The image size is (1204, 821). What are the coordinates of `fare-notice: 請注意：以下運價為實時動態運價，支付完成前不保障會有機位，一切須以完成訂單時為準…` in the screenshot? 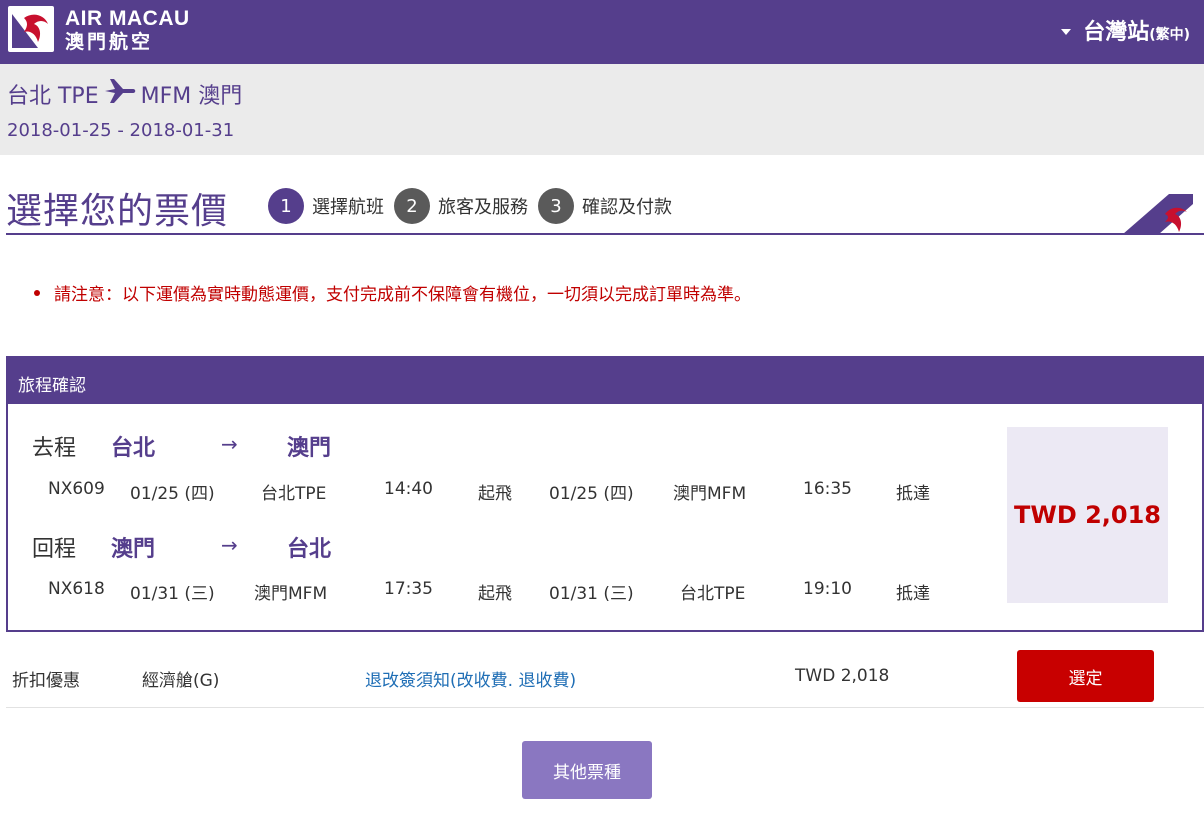 It's located at (392, 292).